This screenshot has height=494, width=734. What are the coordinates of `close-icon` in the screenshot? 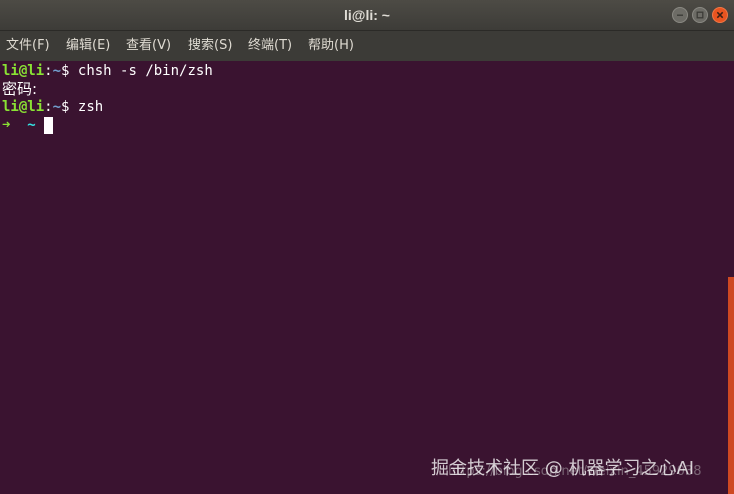 It's located at (720, 15).